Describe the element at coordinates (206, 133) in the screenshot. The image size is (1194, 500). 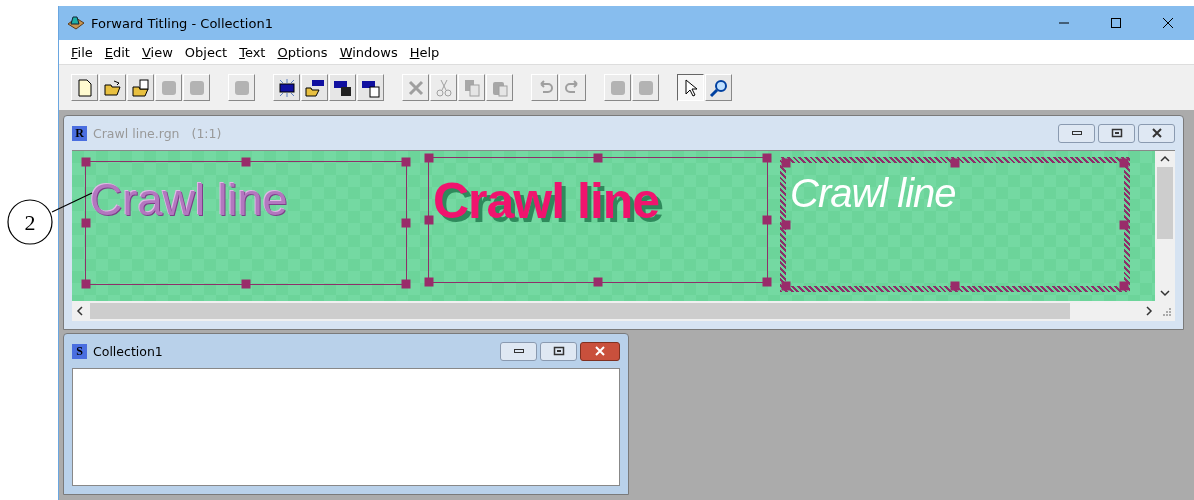
I see `zoom-ratio: (1:1)` at that location.